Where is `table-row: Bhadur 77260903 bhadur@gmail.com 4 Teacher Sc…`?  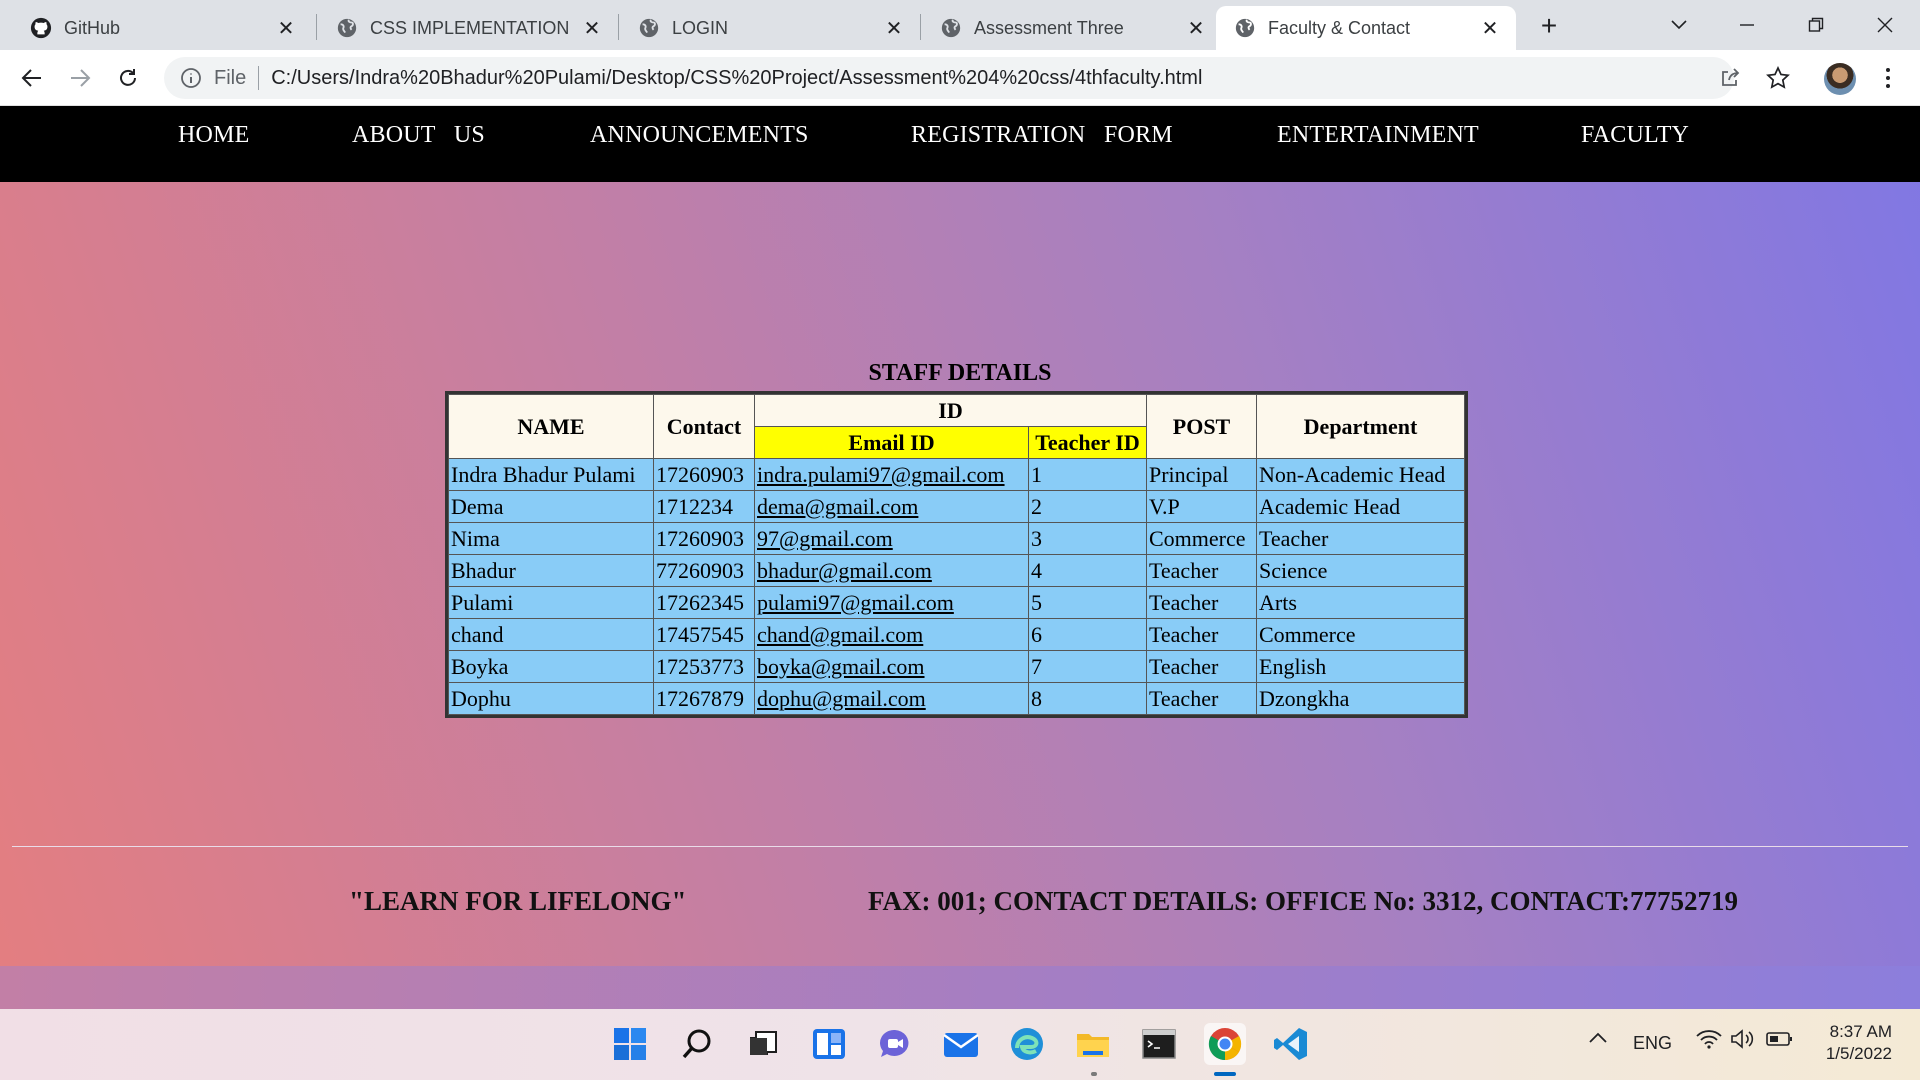
table-row: Bhadur 77260903 bhadur@gmail.com 4 Teacher Sc… is located at coordinates (956, 570).